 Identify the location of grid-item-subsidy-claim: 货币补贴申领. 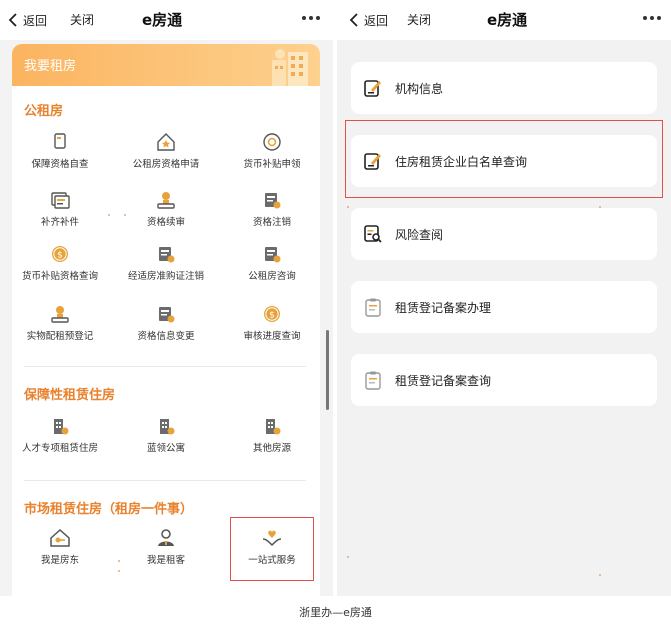
(272, 151).